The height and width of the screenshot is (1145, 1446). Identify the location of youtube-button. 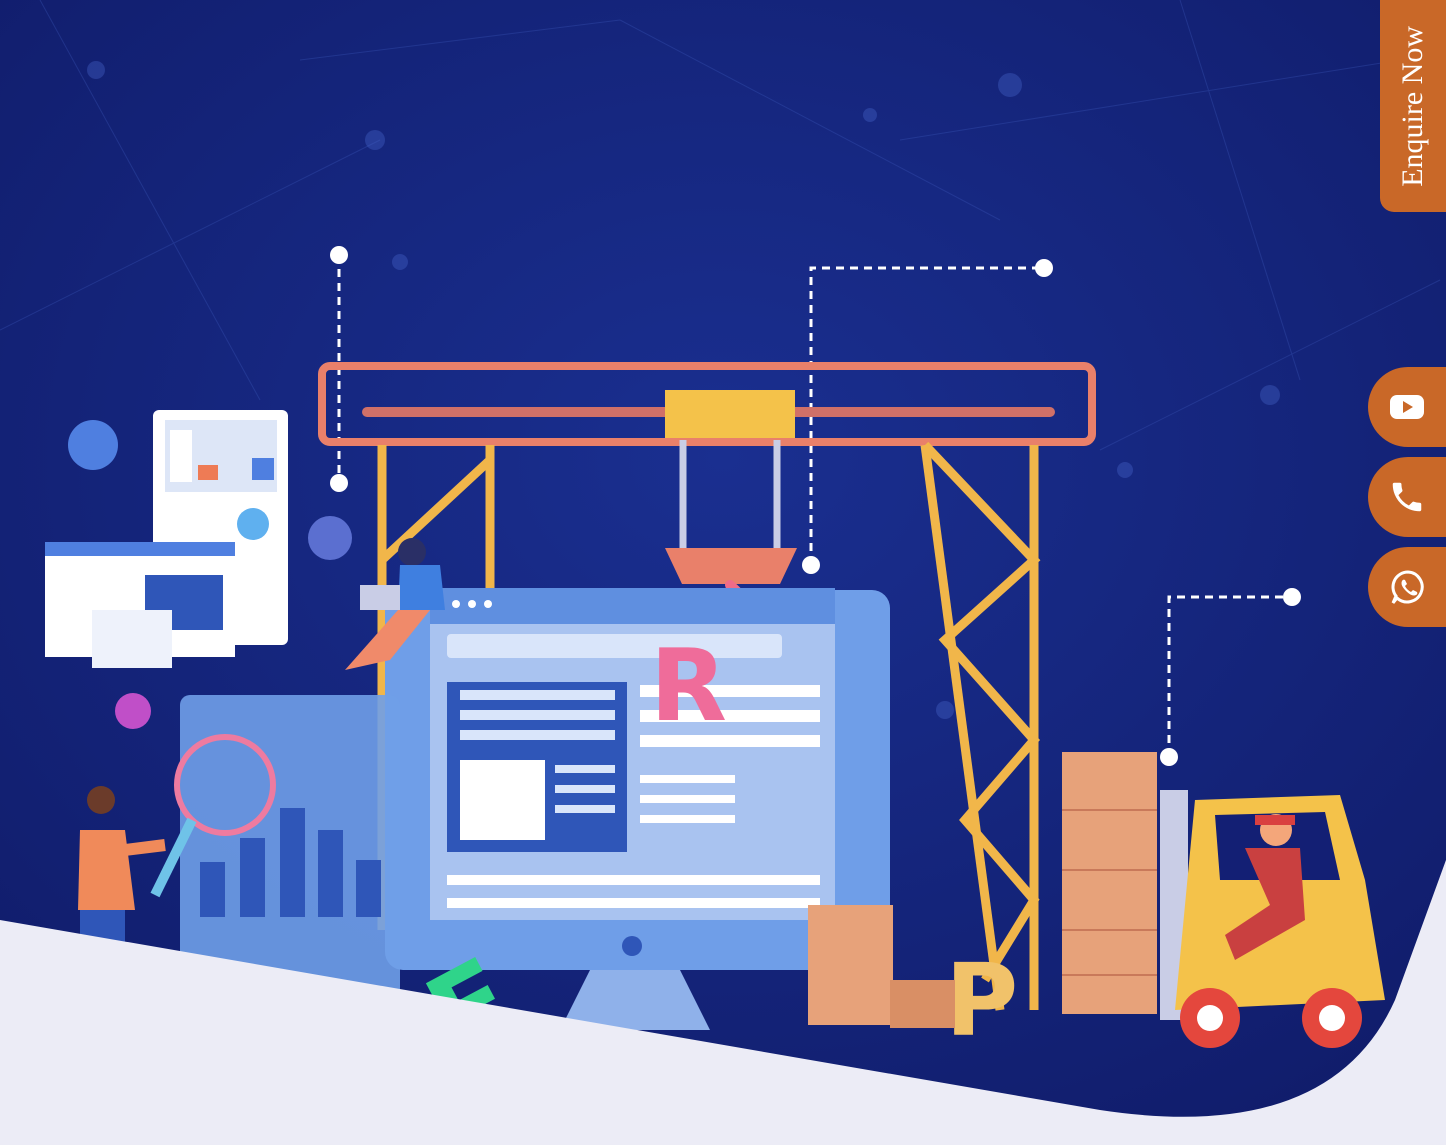
(1407, 407).